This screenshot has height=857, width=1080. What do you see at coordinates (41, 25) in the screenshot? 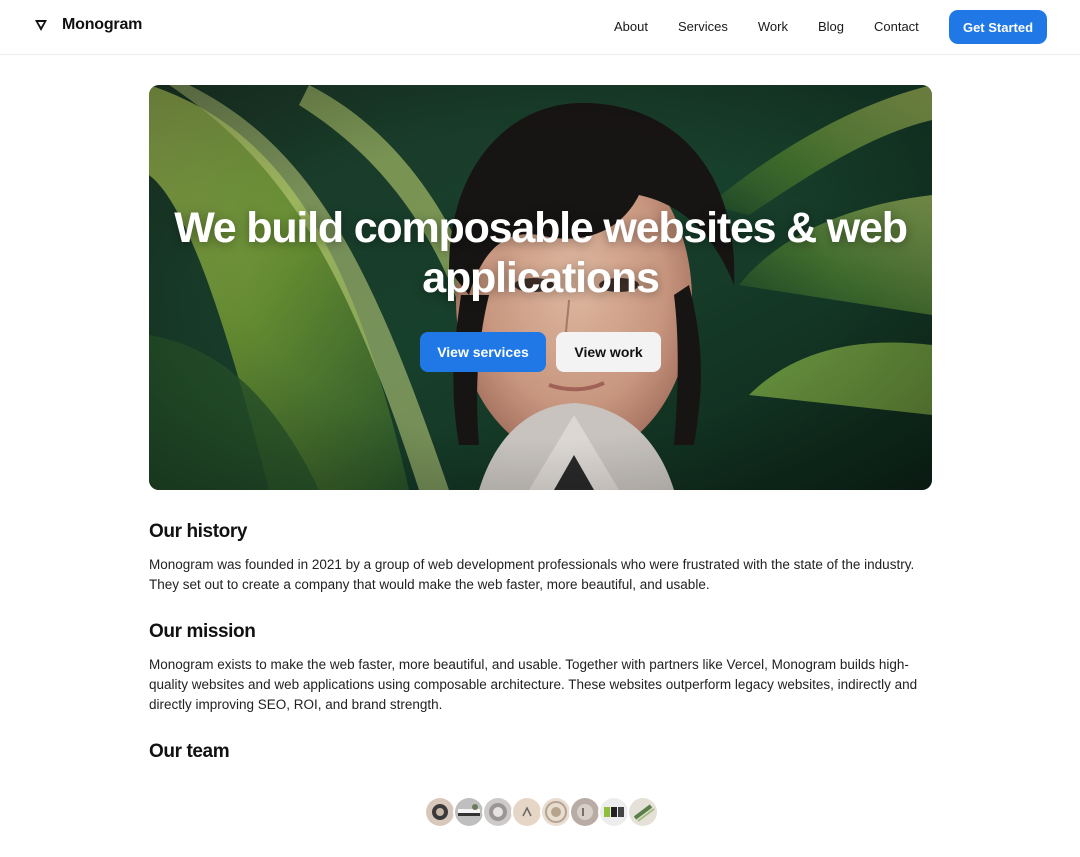
I see `monogram-logo-icon` at bounding box center [41, 25].